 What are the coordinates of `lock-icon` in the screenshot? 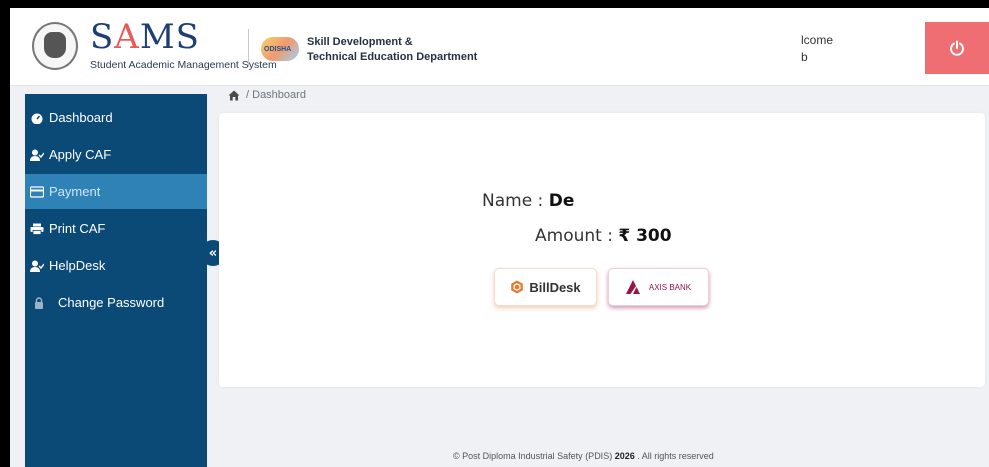 It's located at (39, 303).